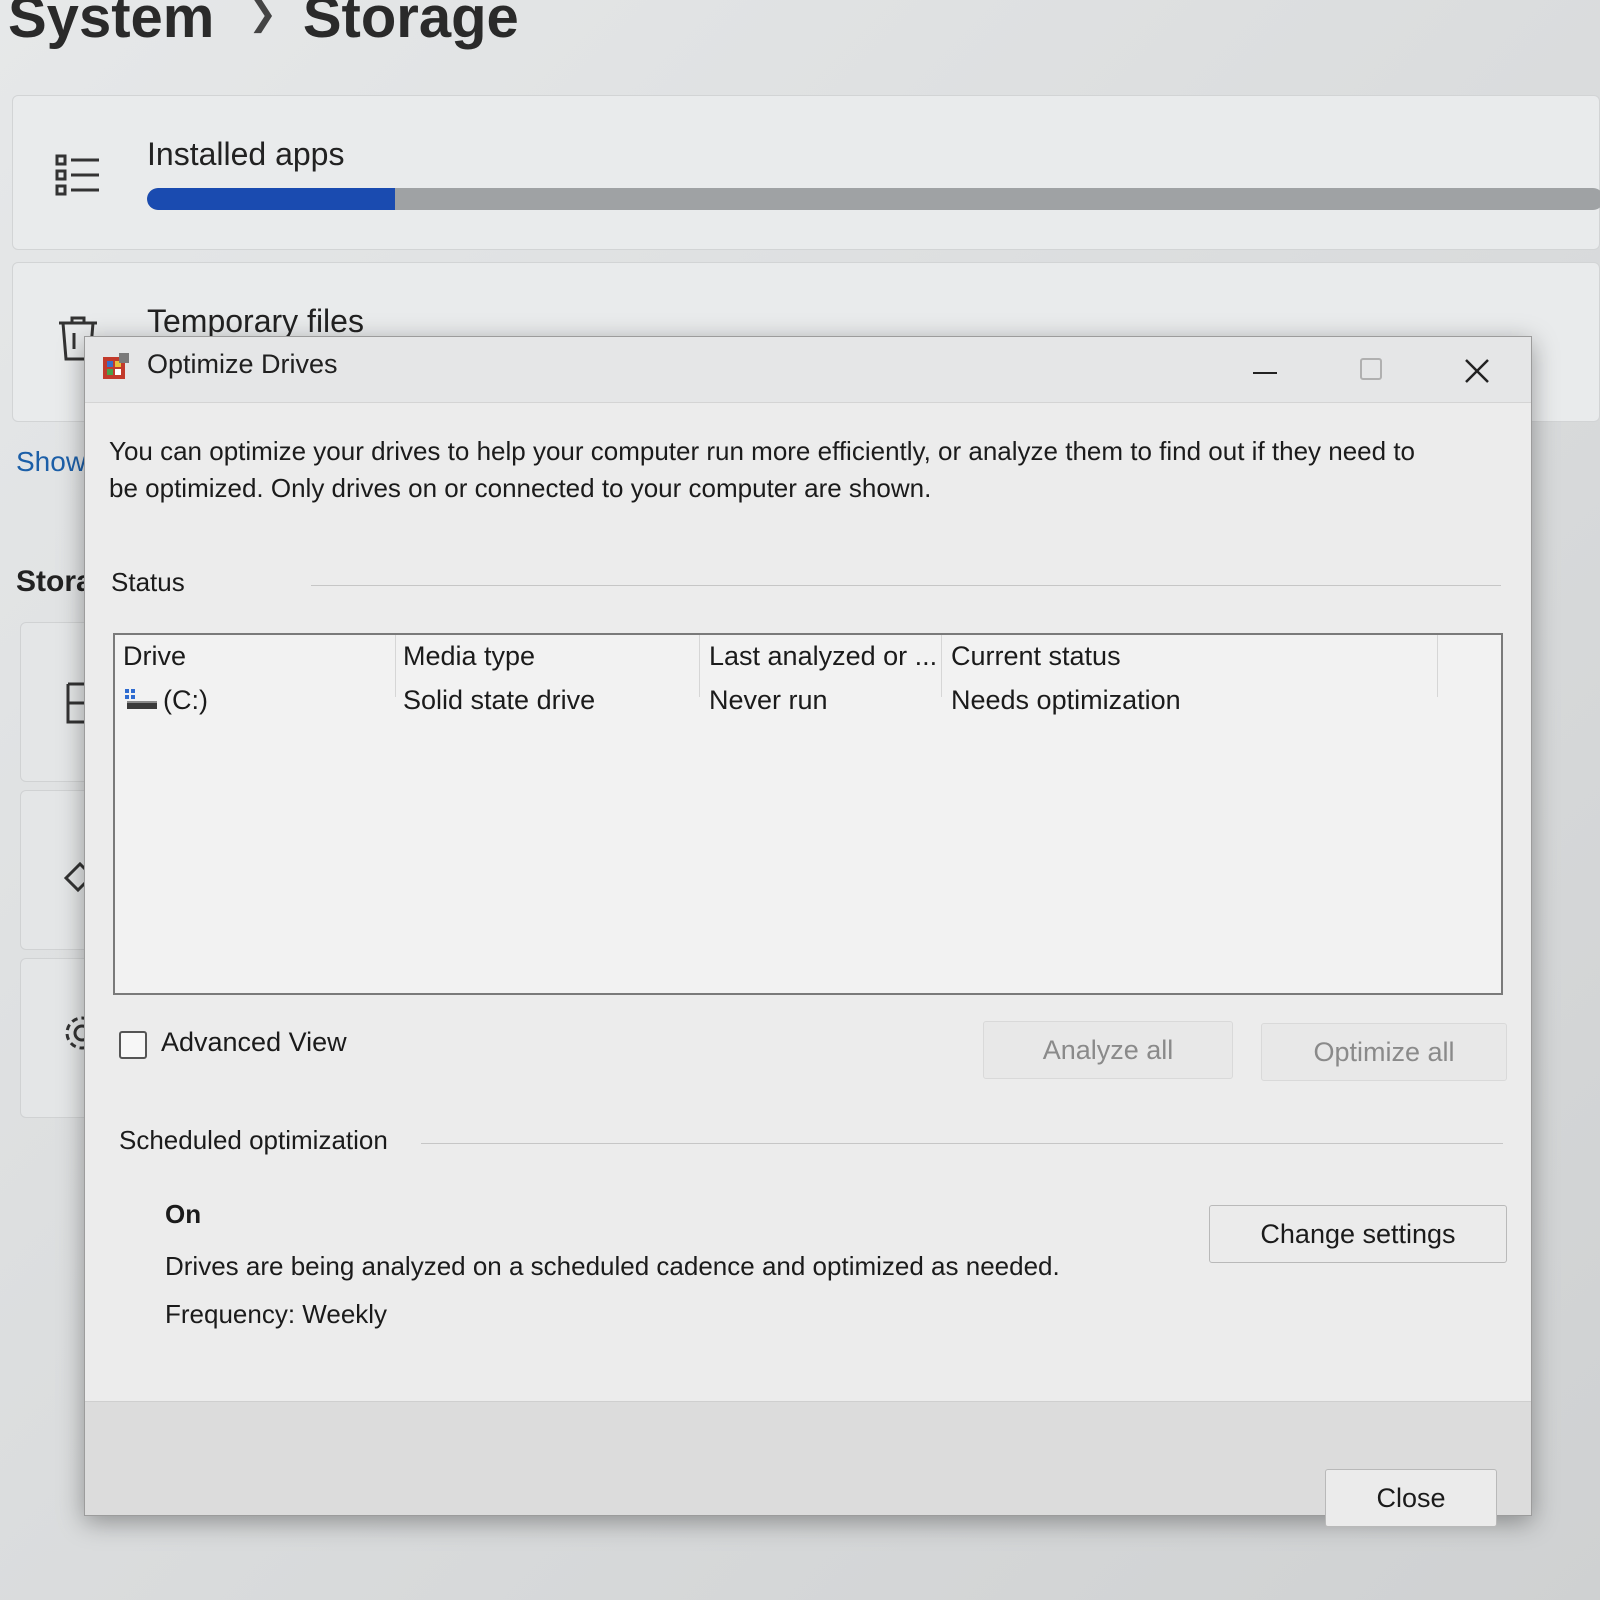  Describe the element at coordinates (254, 1042) in the screenshot. I see `advanced-view-label: Advanced View` at that location.